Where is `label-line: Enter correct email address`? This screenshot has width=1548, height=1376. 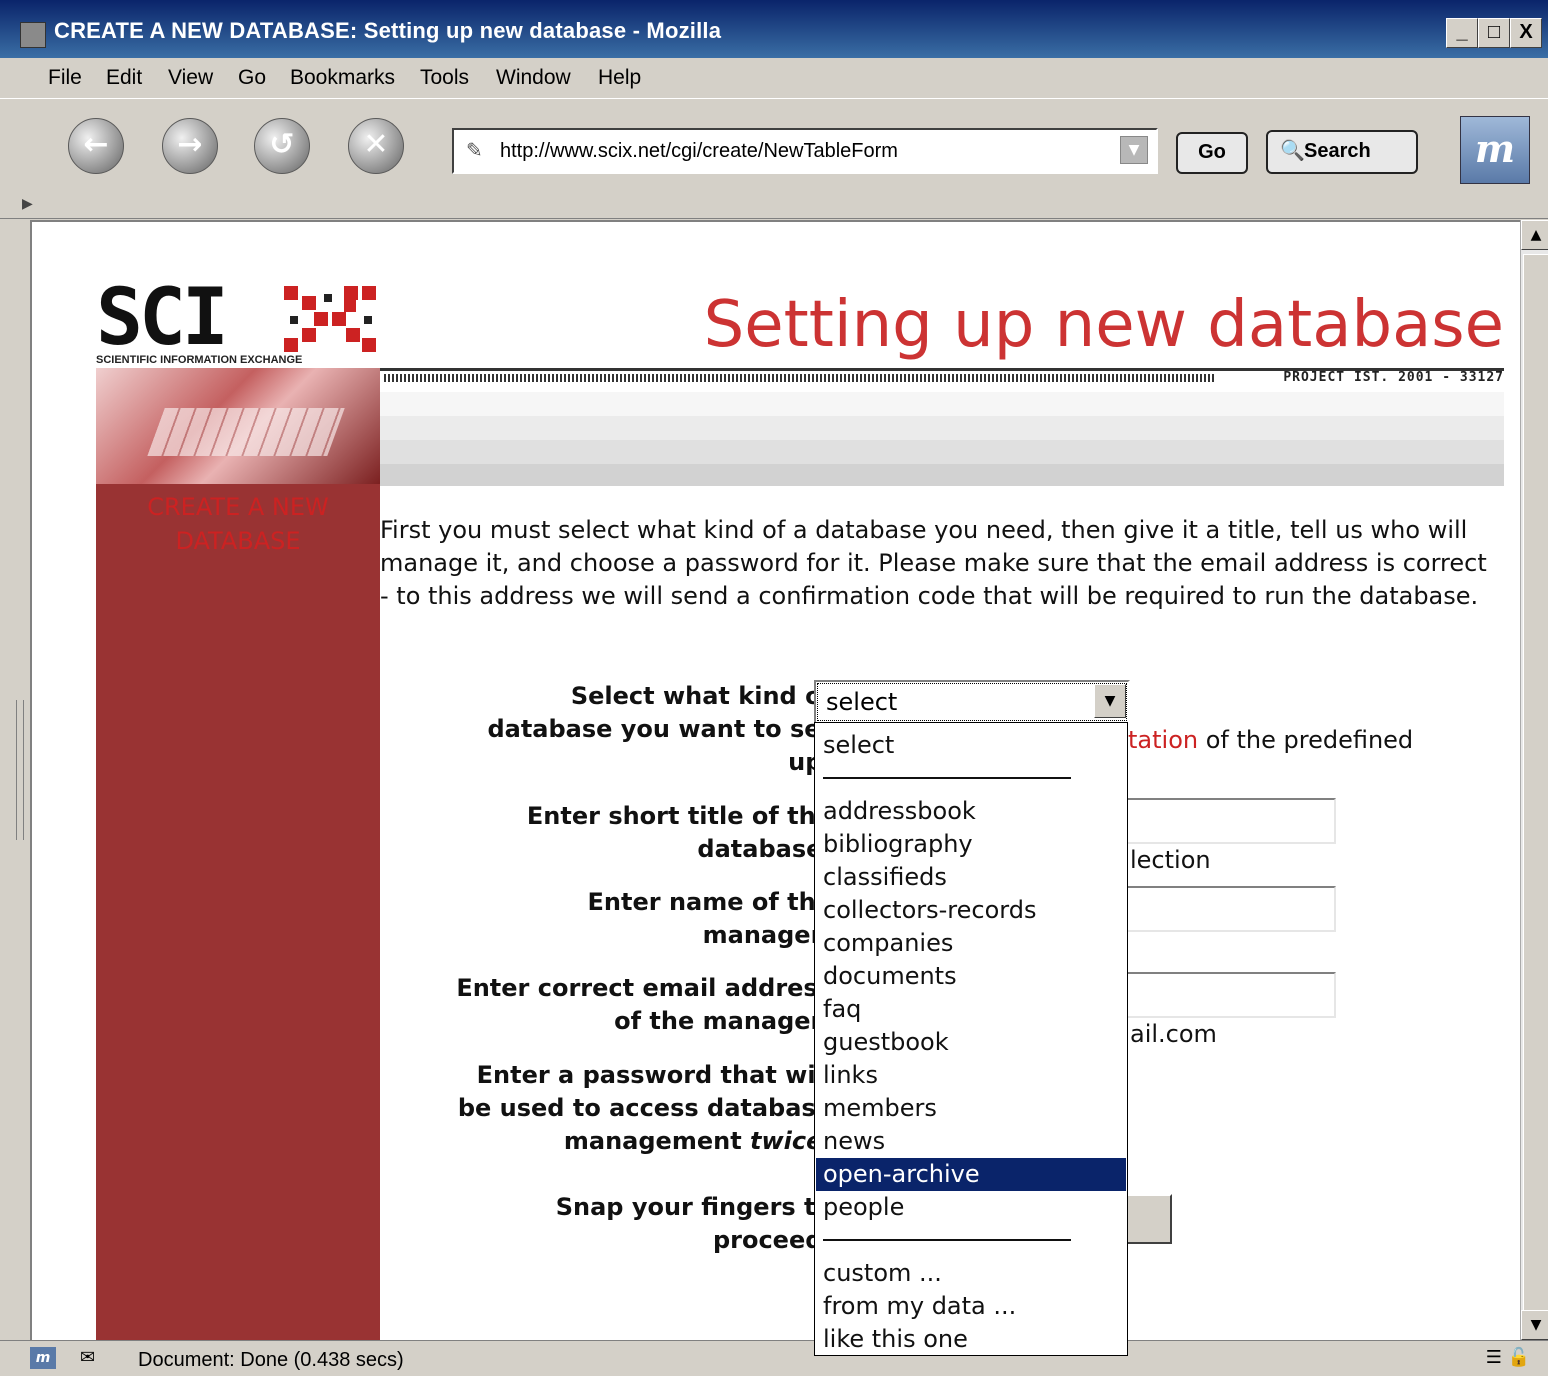
label-line: Enter correct email address is located at coordinates (644, 988).